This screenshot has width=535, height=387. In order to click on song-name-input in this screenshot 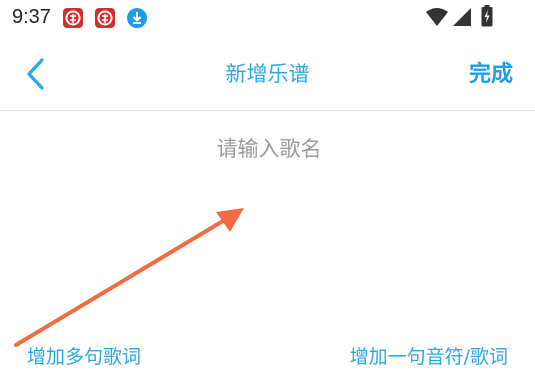, I will do `click(269, 149)`.